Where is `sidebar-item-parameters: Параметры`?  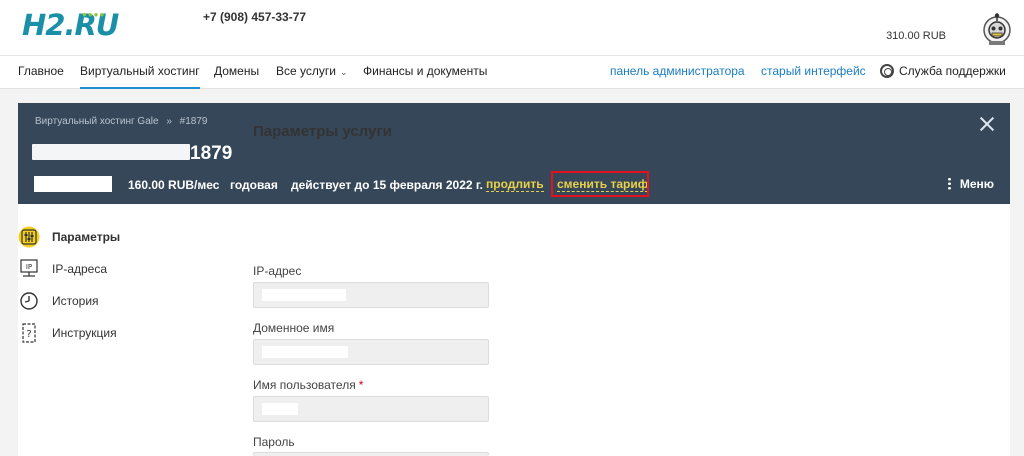 sidebar-item-parameters: Параметры is located at coordinates (108, 237).